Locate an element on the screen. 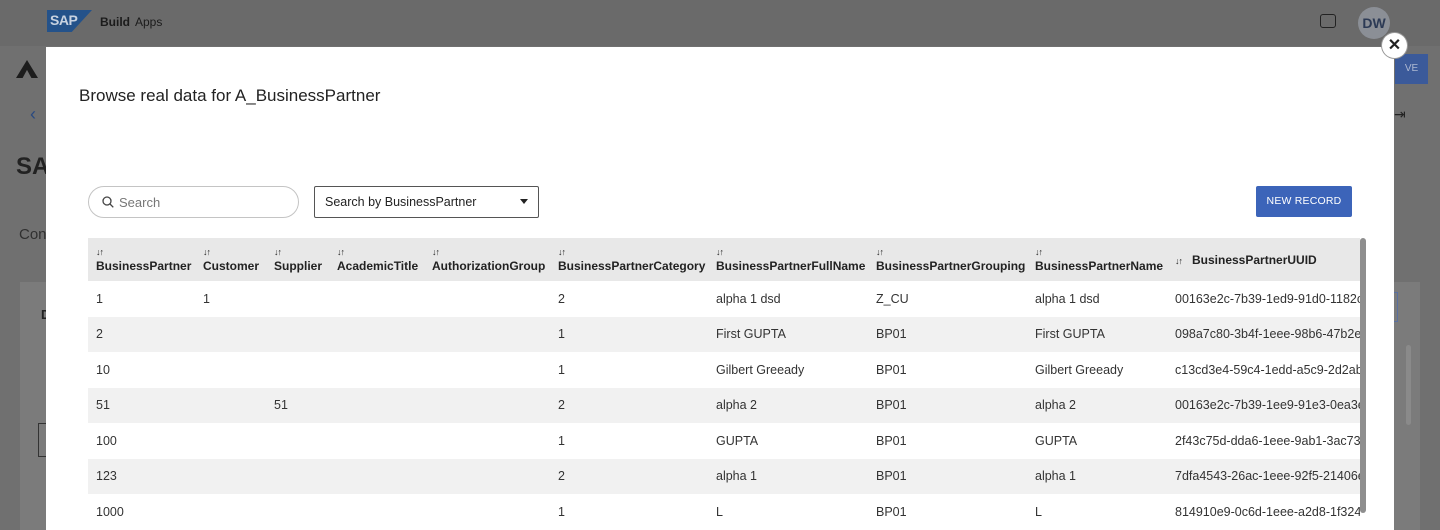 This screenshot has height=530, width=1440. column-header: ↓↑ BusinessPartnerFullName is located at coordinates (788, 259).